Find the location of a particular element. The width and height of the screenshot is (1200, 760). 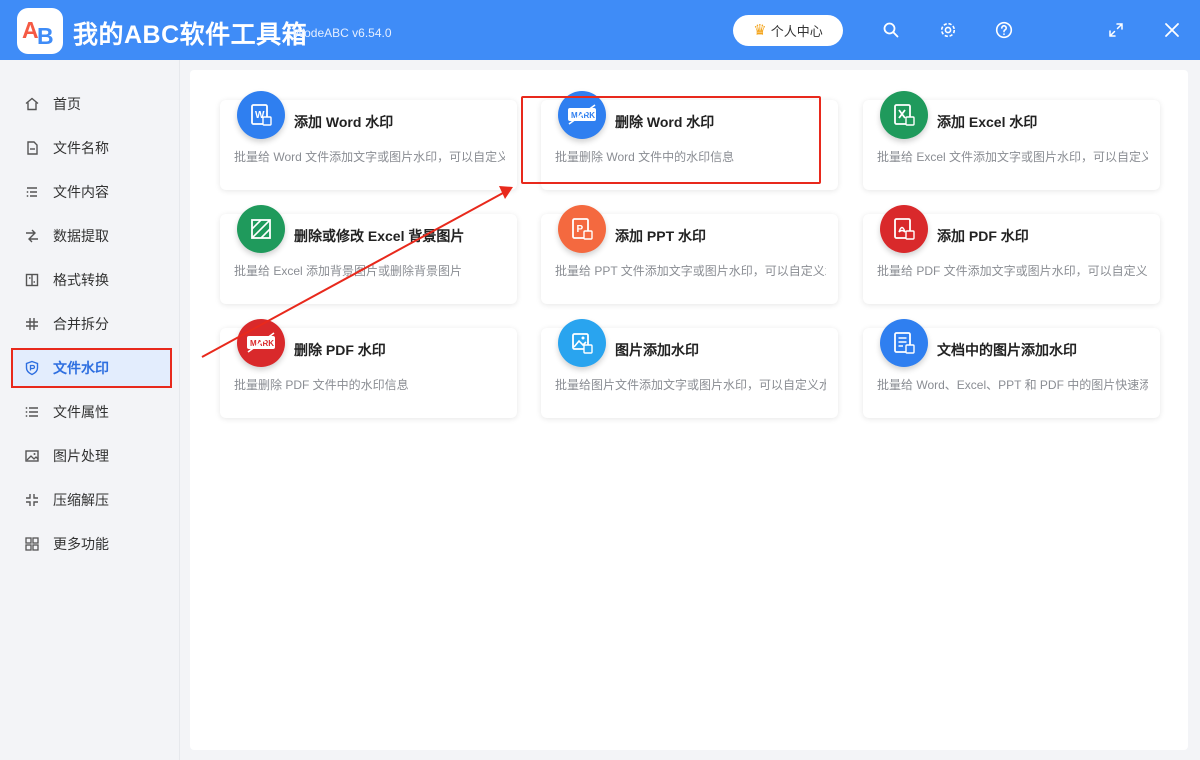

card-description: 批量删除 PDF 文件中的水印信息 is located at coordinates (321, 385).